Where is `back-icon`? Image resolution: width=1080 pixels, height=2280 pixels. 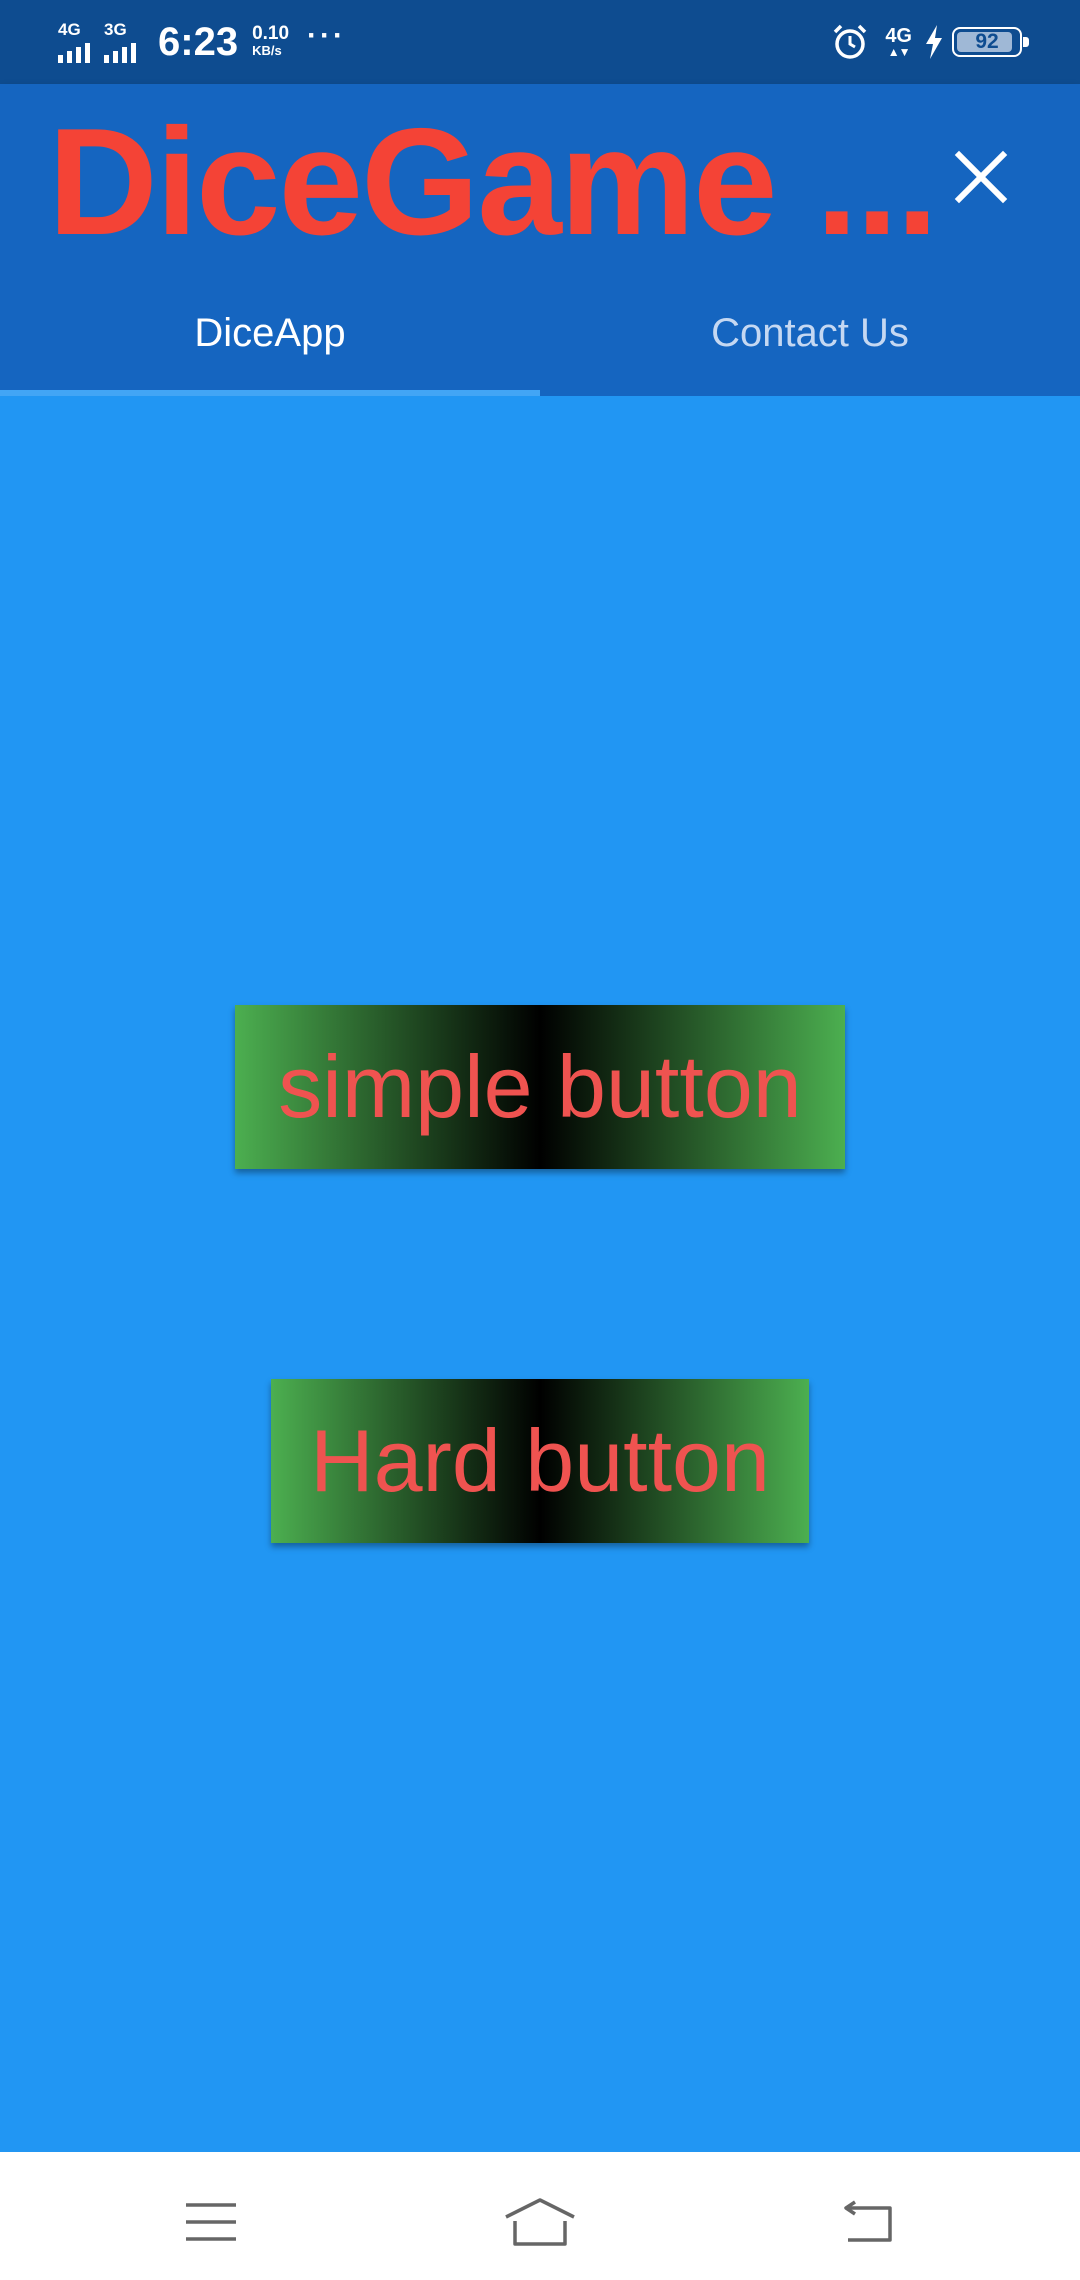
back-icon is located at coordinates (868, 2221).